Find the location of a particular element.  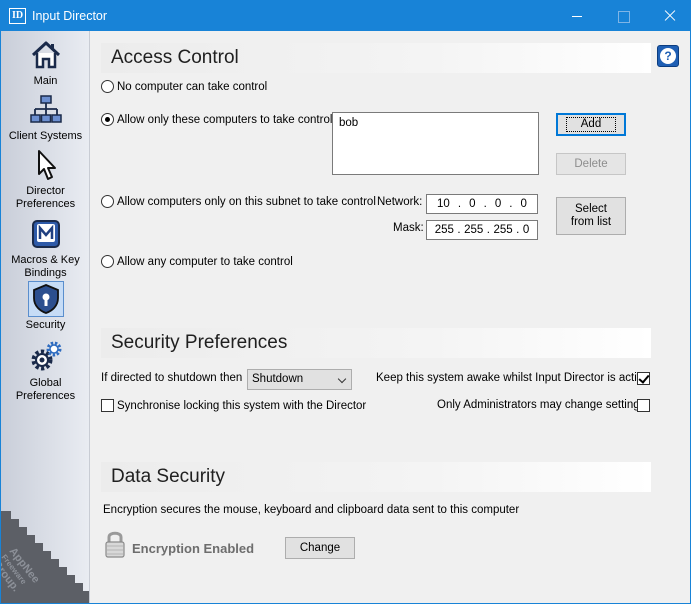

sidebar-item-director-preferences: Director Preferences is located at coordinates (45, 179).